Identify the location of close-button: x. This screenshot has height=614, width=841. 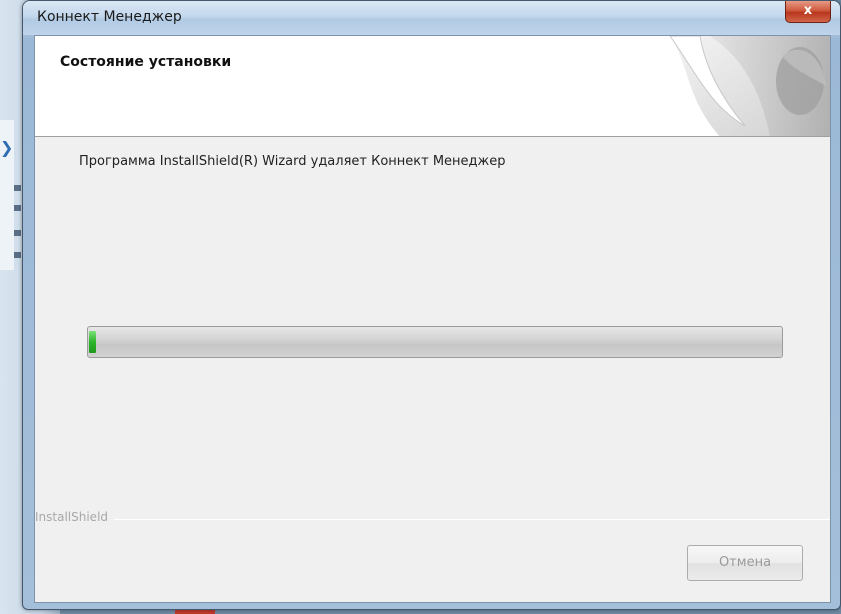
(808, 12).